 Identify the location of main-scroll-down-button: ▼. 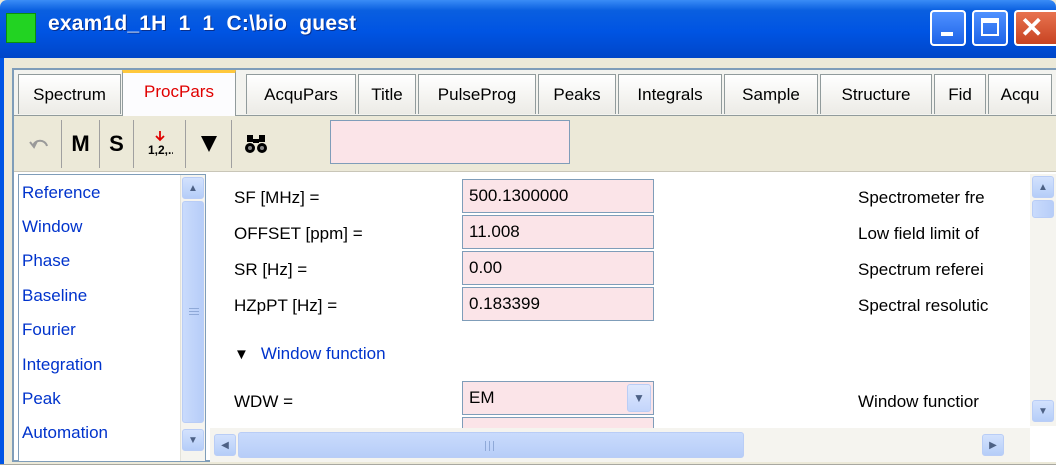
(1043, 411).